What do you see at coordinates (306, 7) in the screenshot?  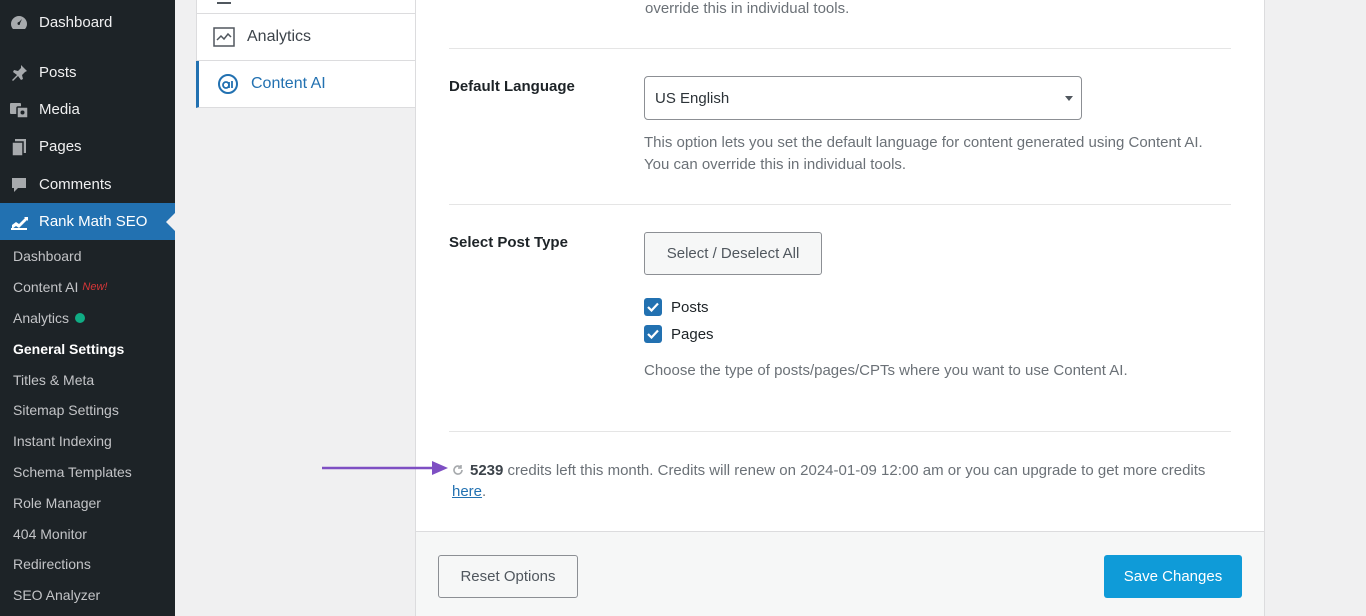 I see `tab-previous-partial` at bounding box center [306, 7].